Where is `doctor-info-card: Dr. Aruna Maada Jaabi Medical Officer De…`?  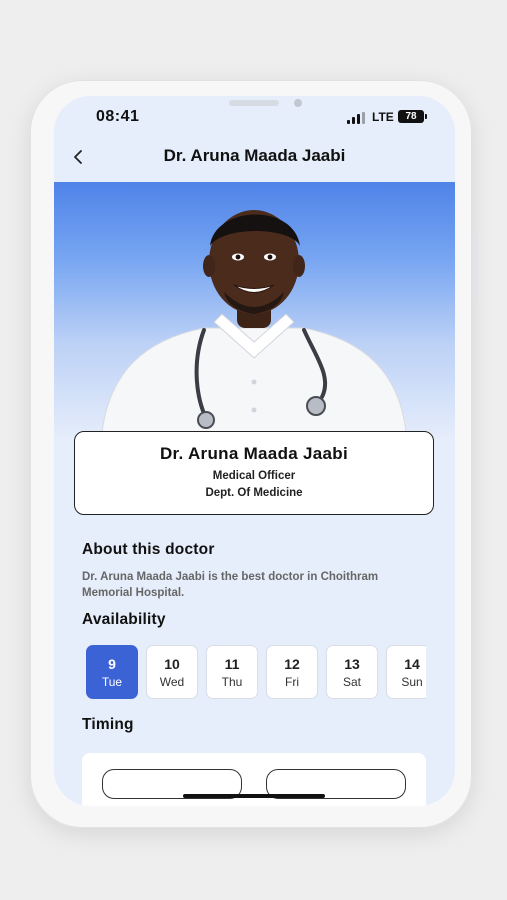
doctor-info-card: Dr. Aruna Maada Jaabi Medical Officer De… is located at coordinates (254, 473).